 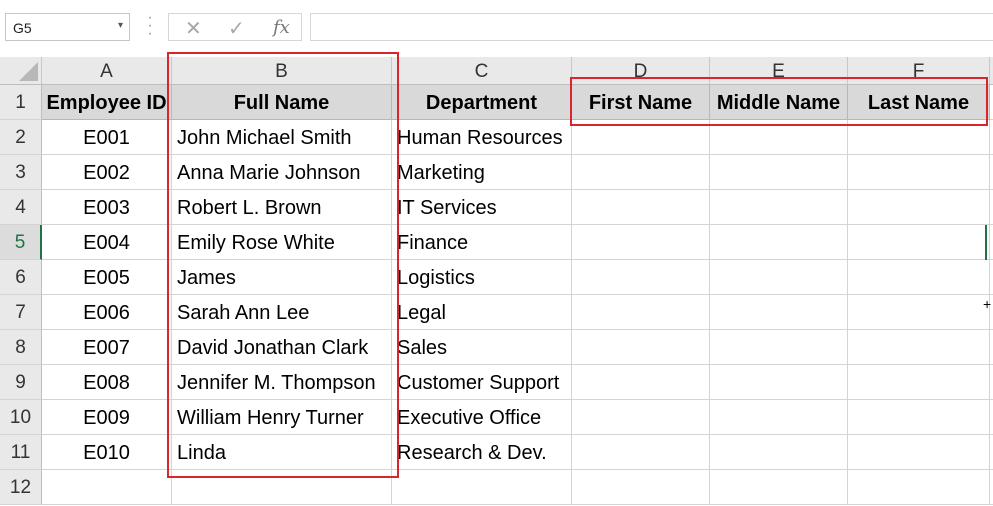 I want to click on header-cell-e: Middle Name, so click(x=779, y=102).